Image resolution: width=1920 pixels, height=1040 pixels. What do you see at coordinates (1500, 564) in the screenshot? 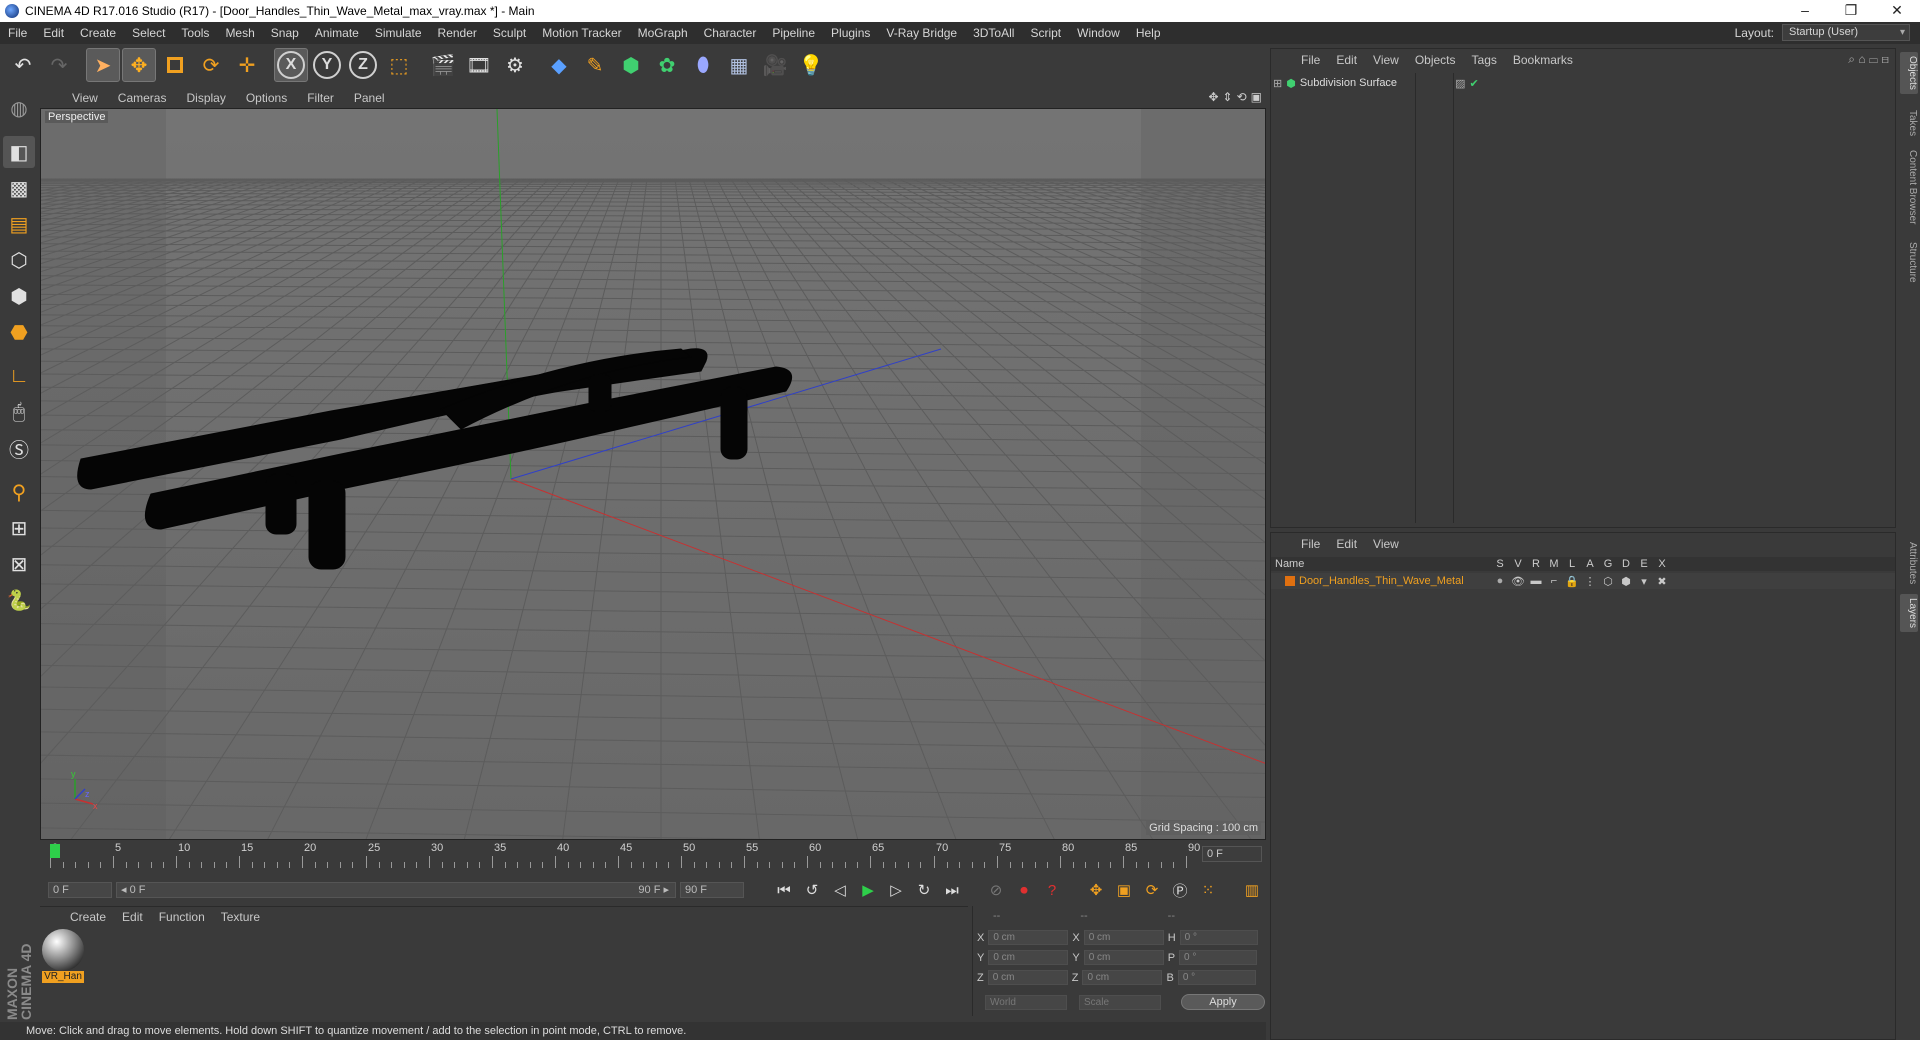
I see `layer-col-solo: S` at bounding box center [1500, 564].